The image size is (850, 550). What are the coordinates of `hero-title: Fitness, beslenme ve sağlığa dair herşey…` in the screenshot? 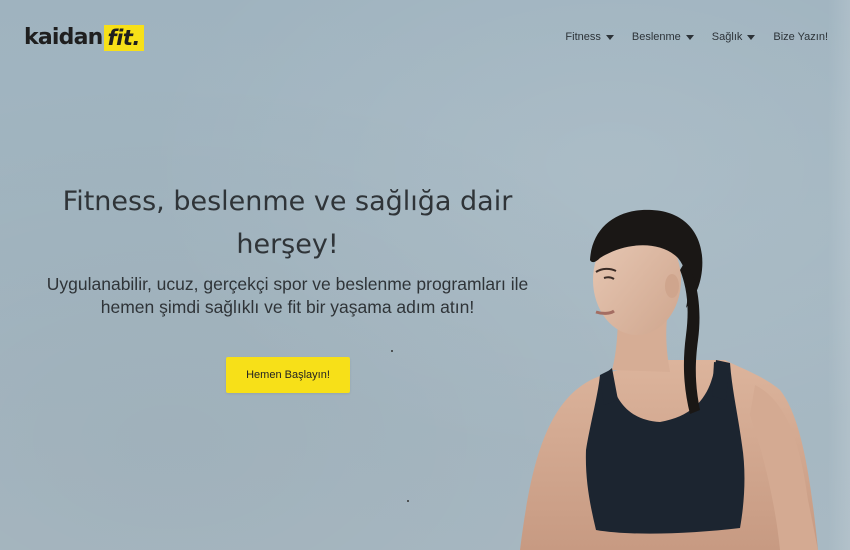 It's located at (287, 223).